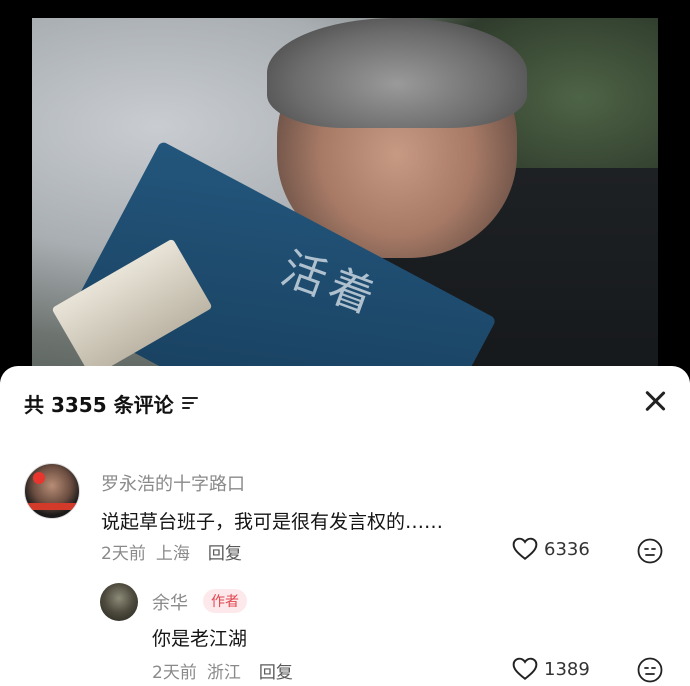 This screenshot has width=690, height=686. I want to click on reply-like-button: 1389, so click(551, 669).